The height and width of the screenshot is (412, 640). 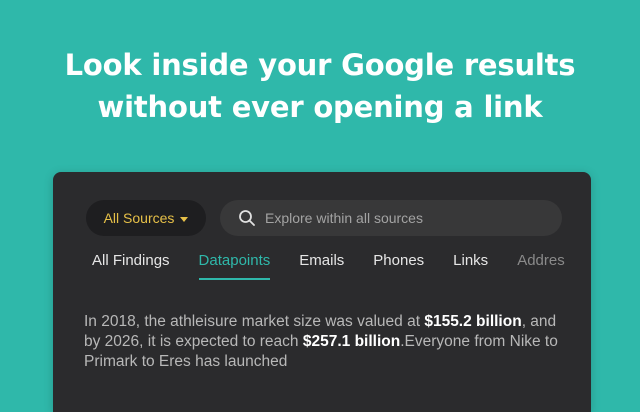 I want to click on search-input, so click(x=410, y=218).